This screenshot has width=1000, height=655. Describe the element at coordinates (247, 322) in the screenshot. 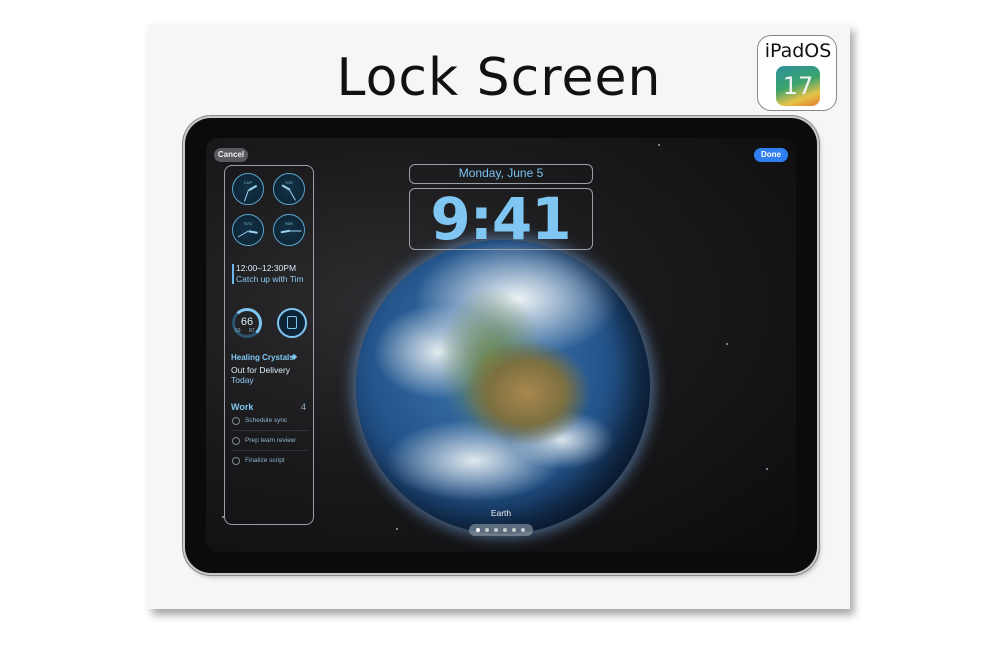

I see `gauge-value: 66` at that location.